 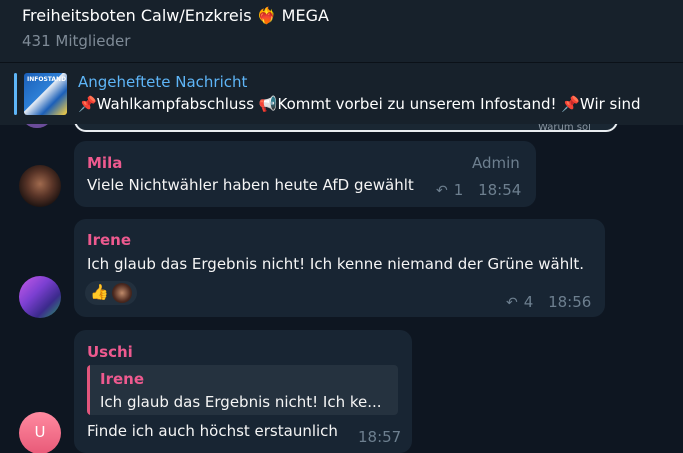 I want to click on thumbs-up-icon: 👍, so click(x=99, y=292).